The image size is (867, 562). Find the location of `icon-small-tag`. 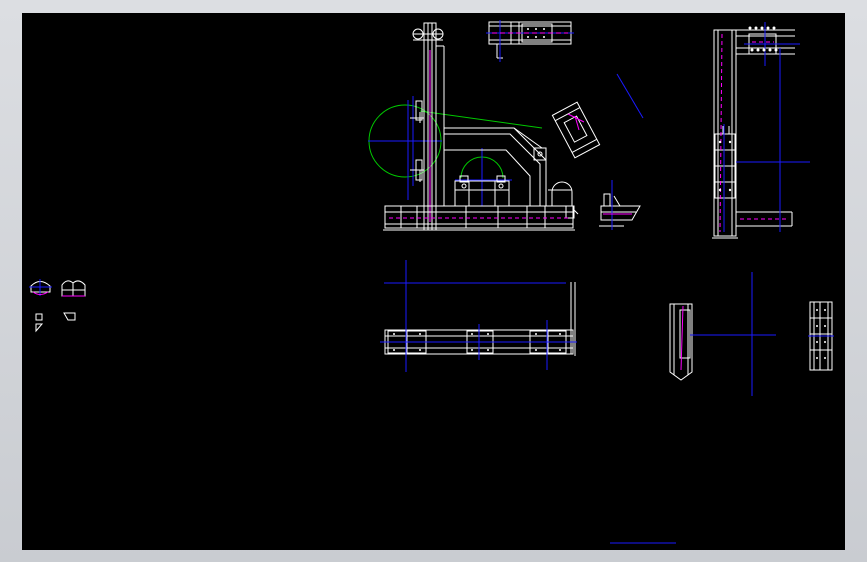

icon-small-tag is located at coordinates (69, 316).